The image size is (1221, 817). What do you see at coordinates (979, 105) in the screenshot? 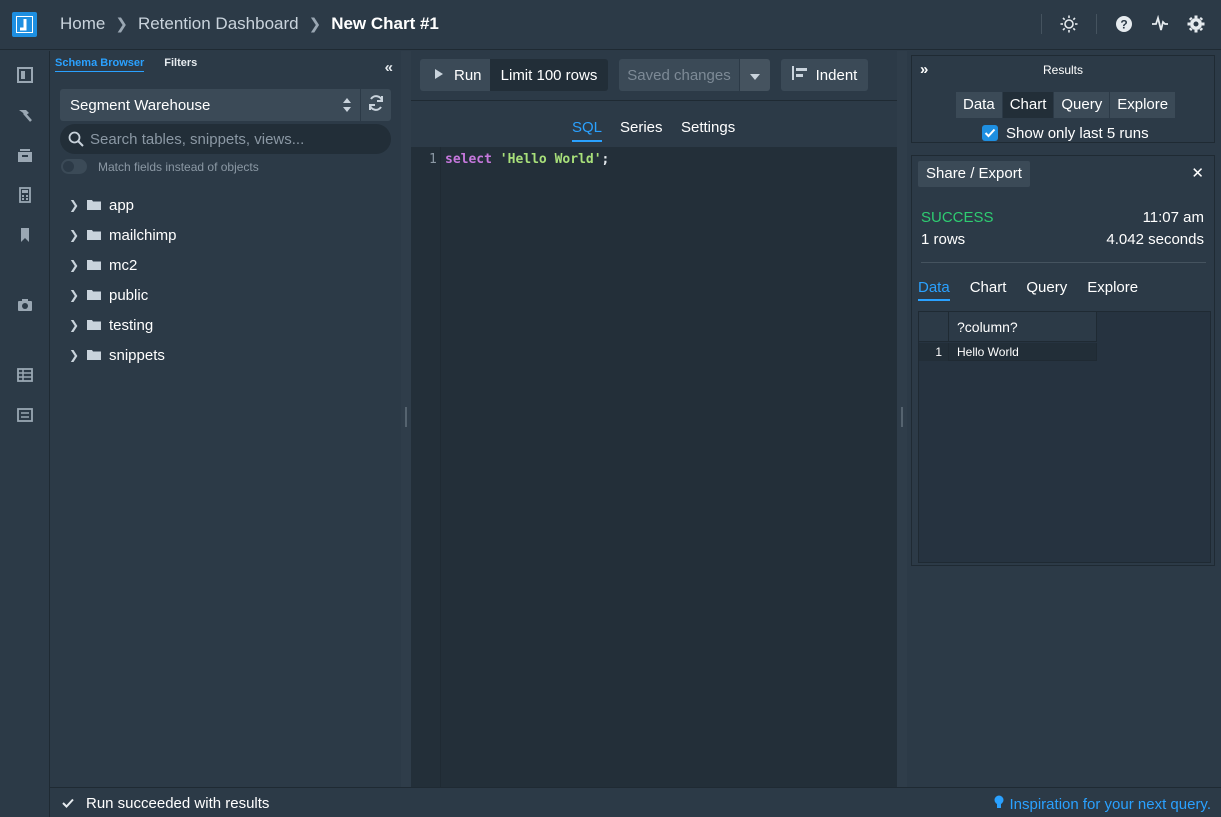
I see `results-tab-data: Data` at bounding box center [979, 105].